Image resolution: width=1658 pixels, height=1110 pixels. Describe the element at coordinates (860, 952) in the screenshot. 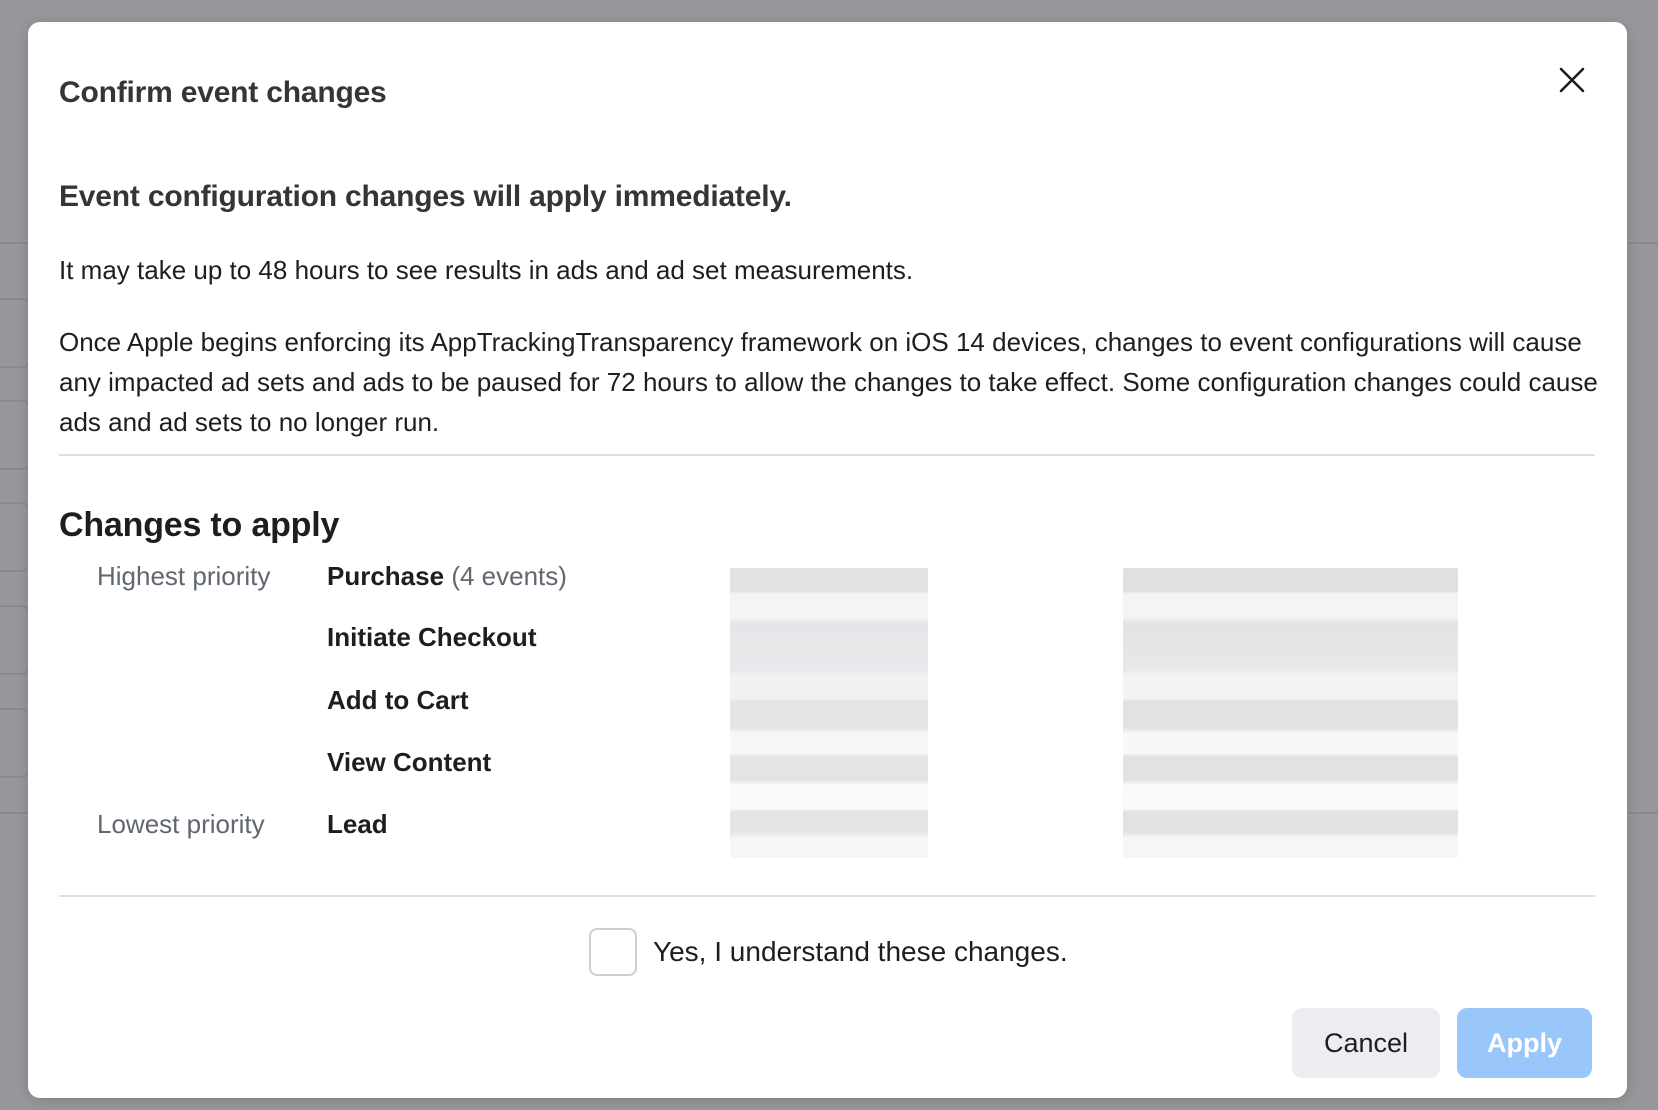

I see `understand-changes-label: Yes, I understand these changes.` at that location.